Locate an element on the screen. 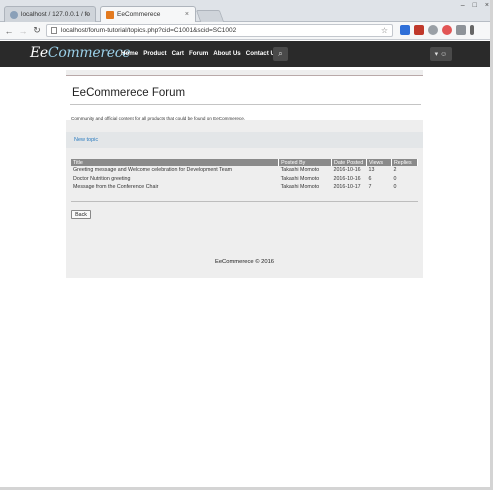 The width and height of the screenshot is (493, 490). back-button: Back is located at coordinates (81, 214).